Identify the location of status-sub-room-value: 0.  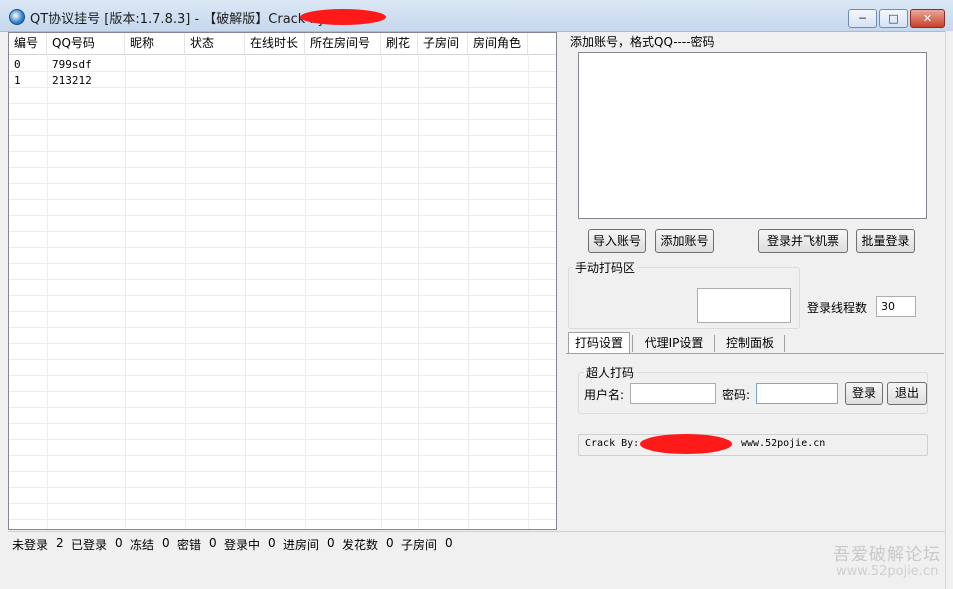
(449, 543).